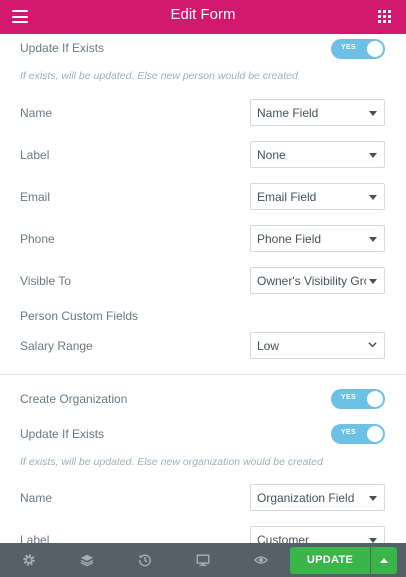 The width and height of the screenshot is (406, 577). What do you see at coordinates (56, 346) in the screenshot?
I see `salary-range-label: Salary Range` at bounding box center [56, 346].